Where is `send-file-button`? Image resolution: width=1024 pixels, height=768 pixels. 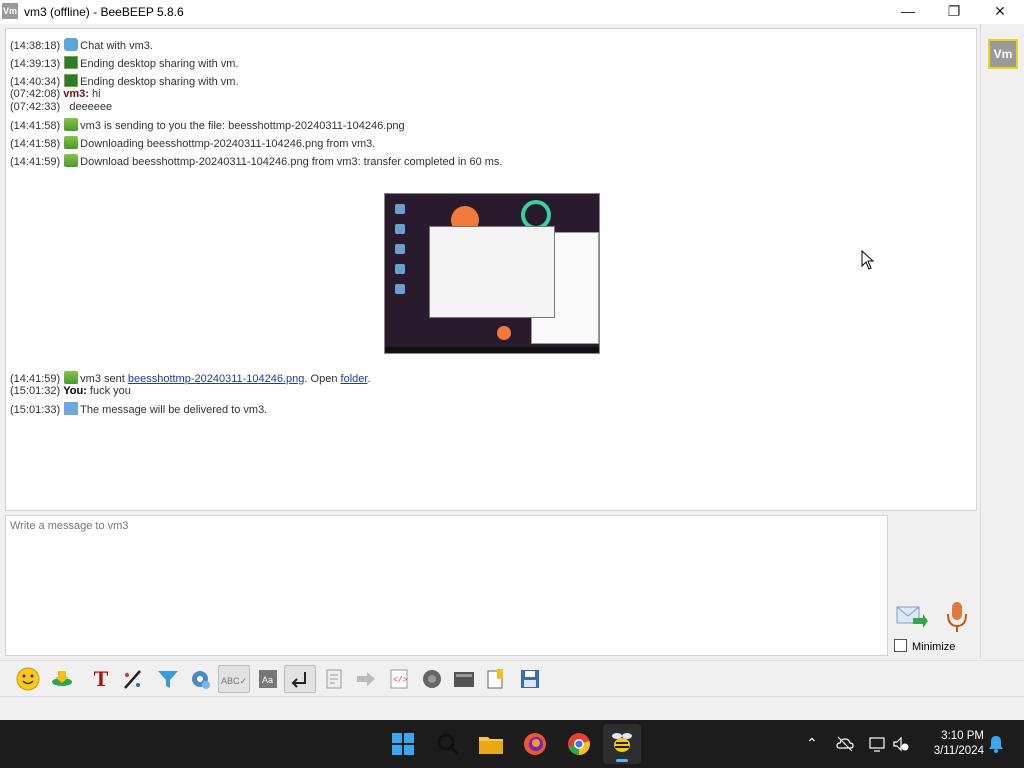 send-file-button is located at coordinates (62, 679).